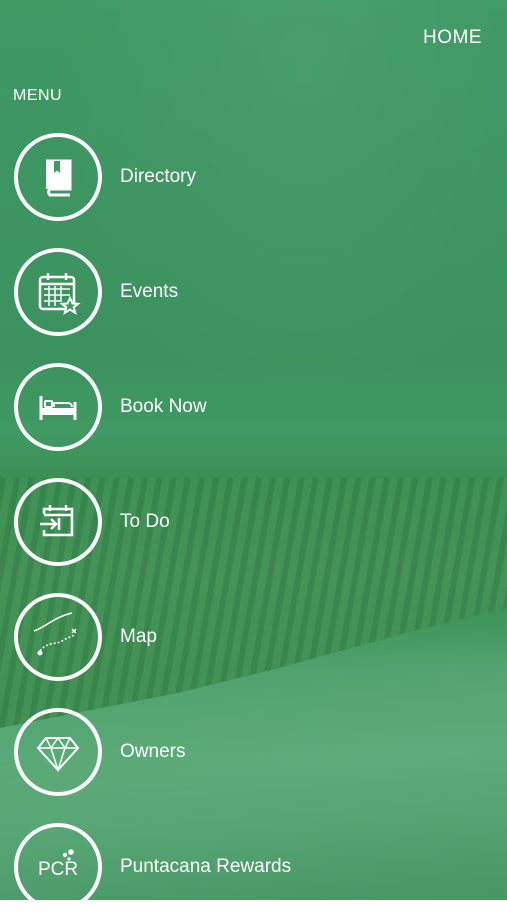 The image size is (507, 911). What do you see at coordinates (58, 752) in the screenshot?
I see `diamond-icon` at bounding box center [58, 752].